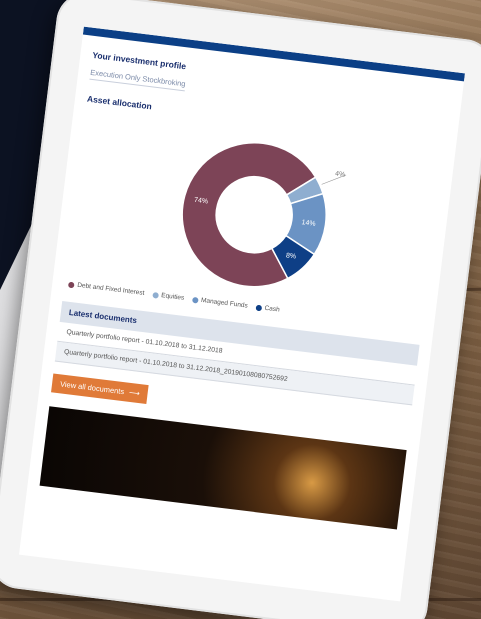 The width and height of the screenshot is (481, 619). What do you see at coordinates (340, 175) in the screenshot?
I see `donut-label: 4%` at bounding box center [340, 175].